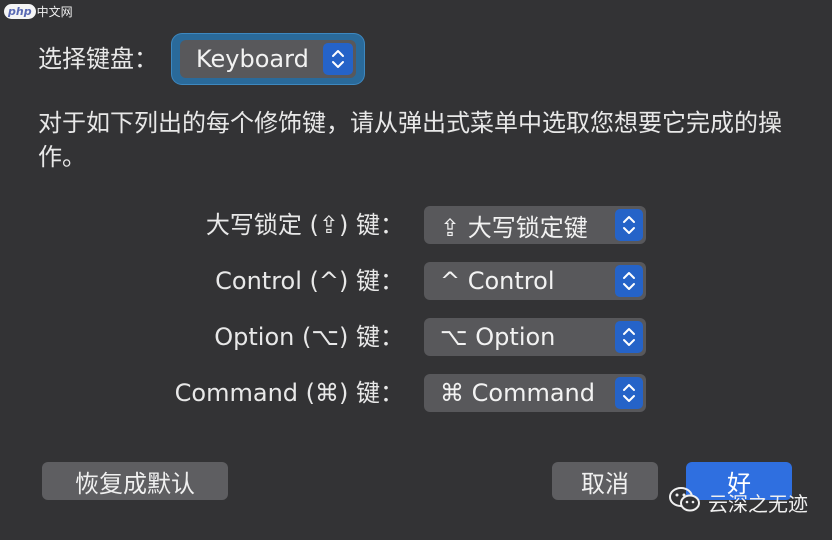 This screenshot has height=540, width=832. What do you see at coordinates (758, 503) in the screenshot?
I see `wechat-account-name: 云深之无迹` at bounding box center [758, 503].